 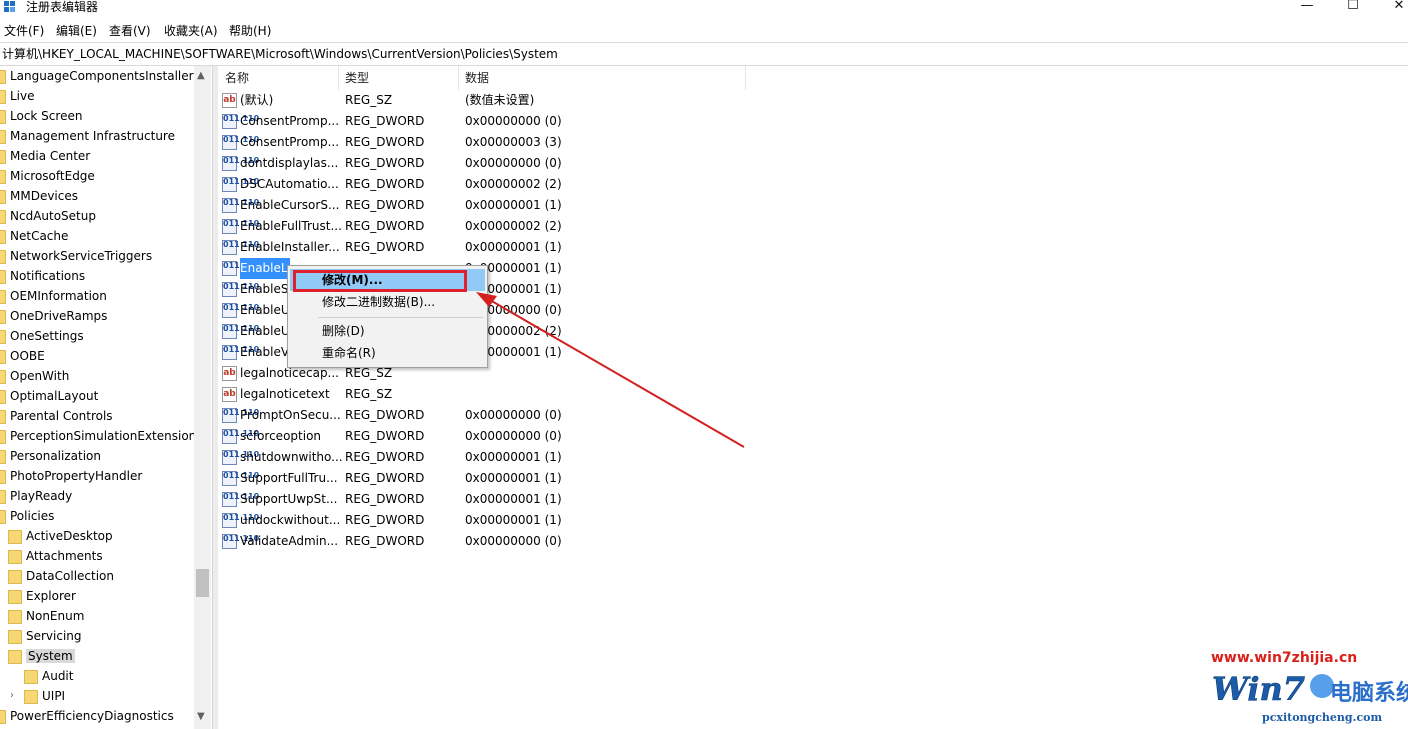 What do you see at coordinates (1369, 693) in the screenshot?
I see `watermark-logo-cn: 电脑系统城` at bounding box center [1369, 693].